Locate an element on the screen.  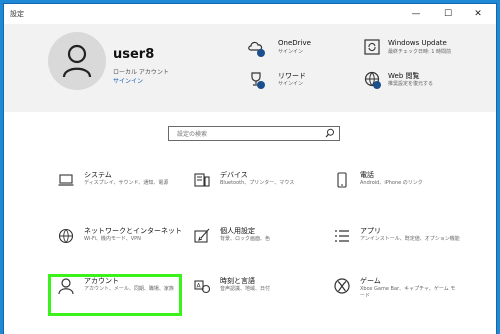
window-title: 設定 is located at coordinates (17, 14).